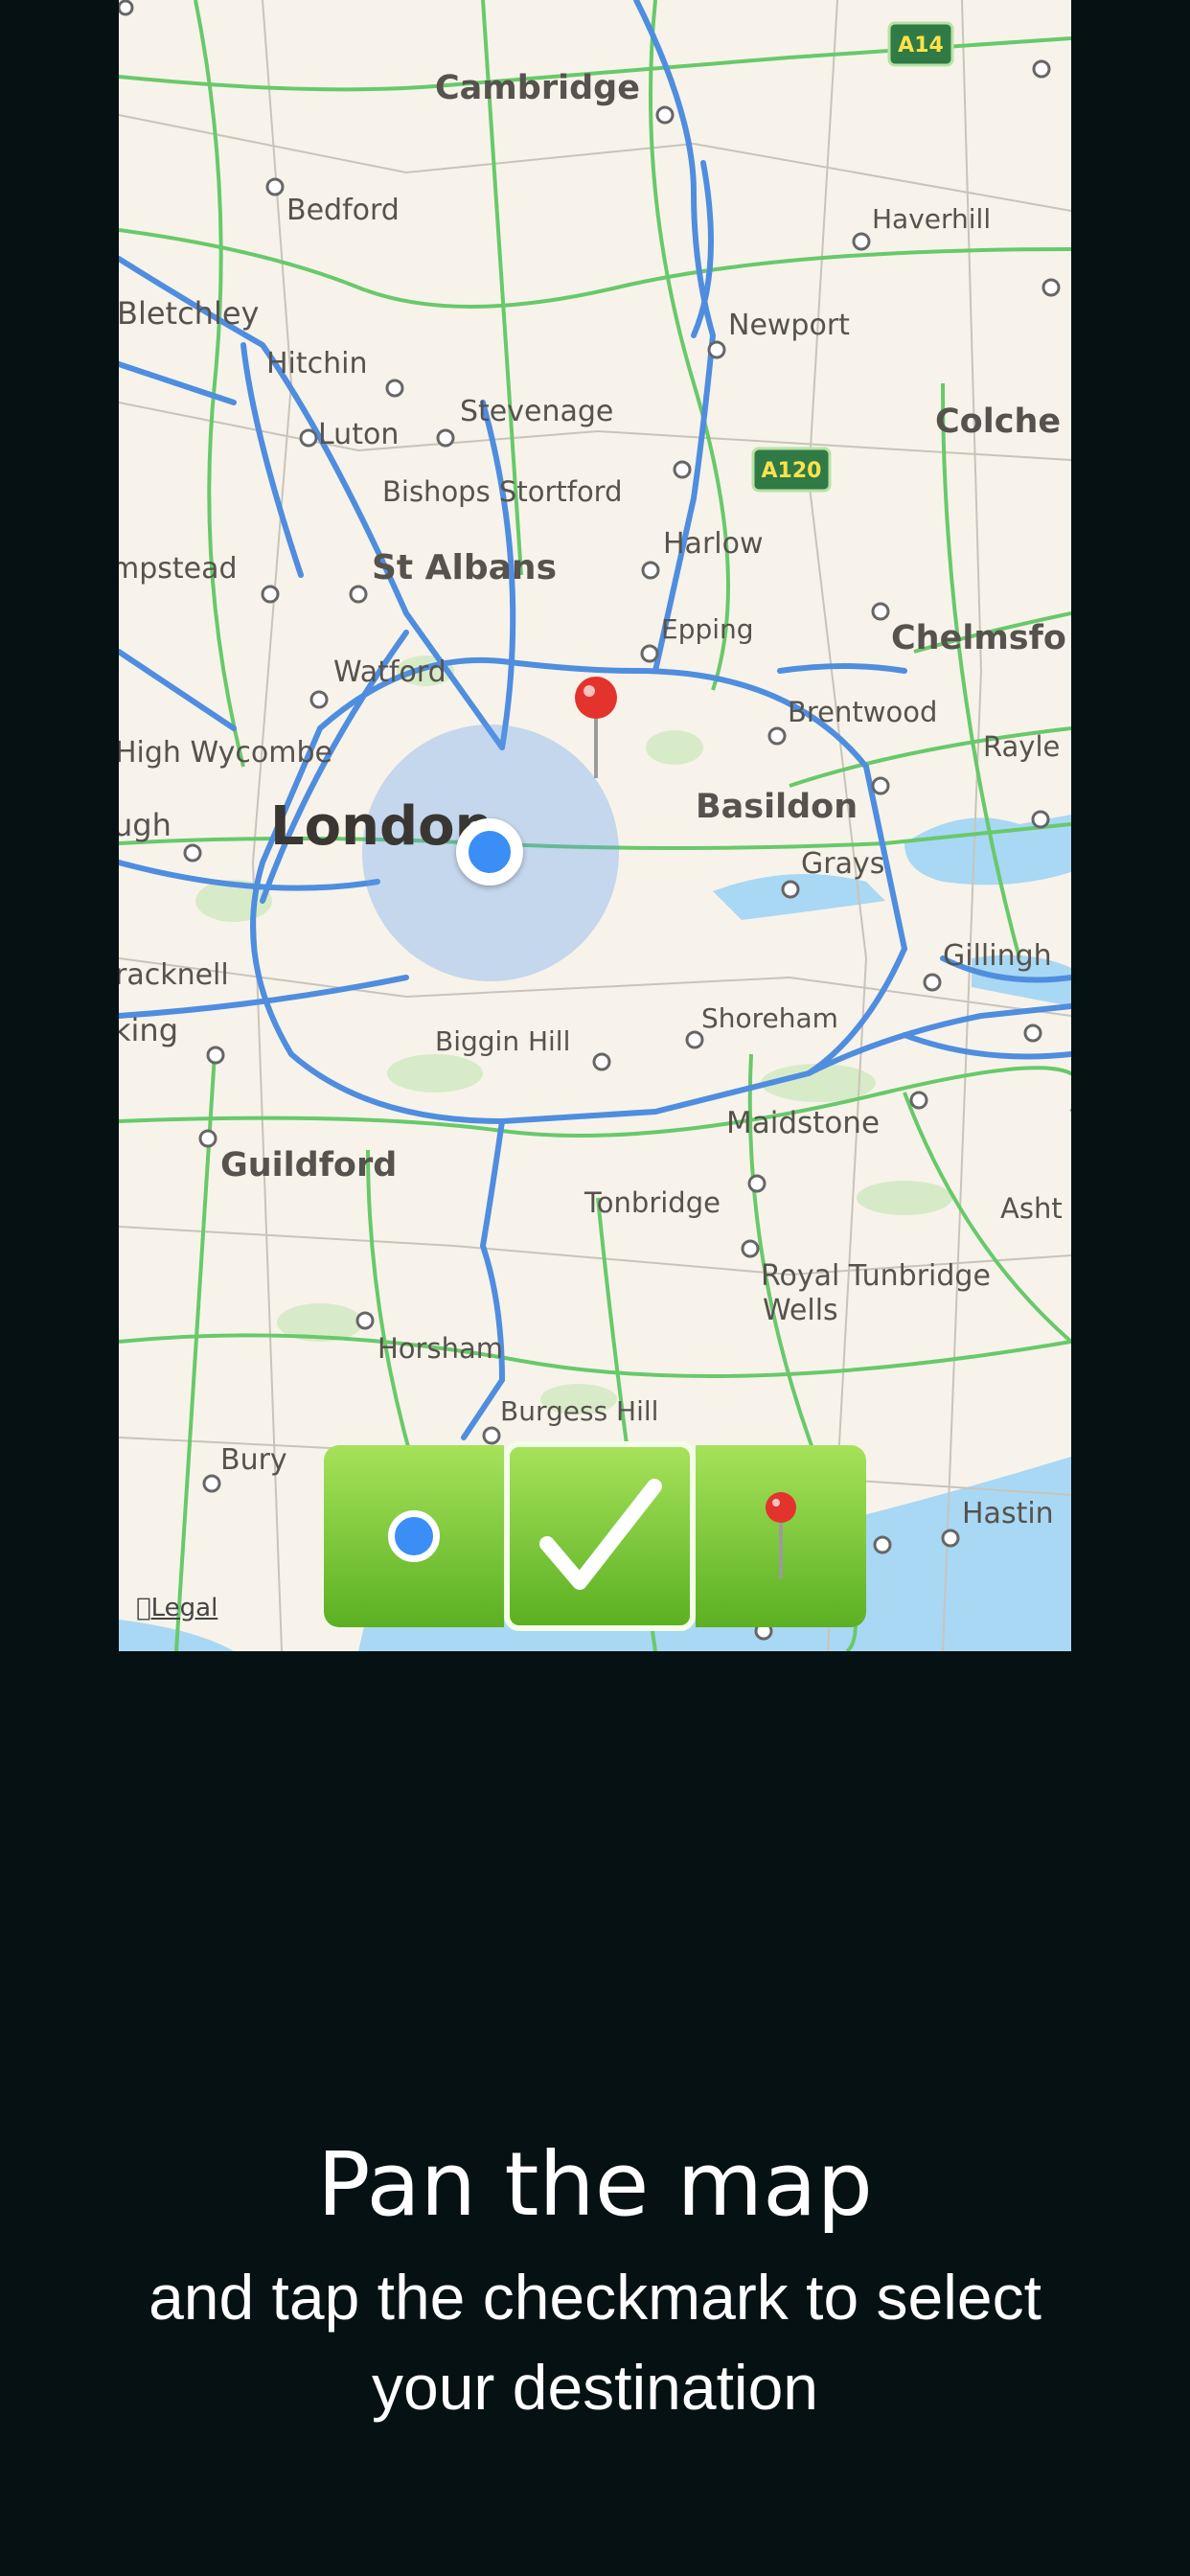 Image resolution: width=1190 pixels, height=2576 pixels. I want to click on city-label: Royal Tunbridge, so click(876, 1276).